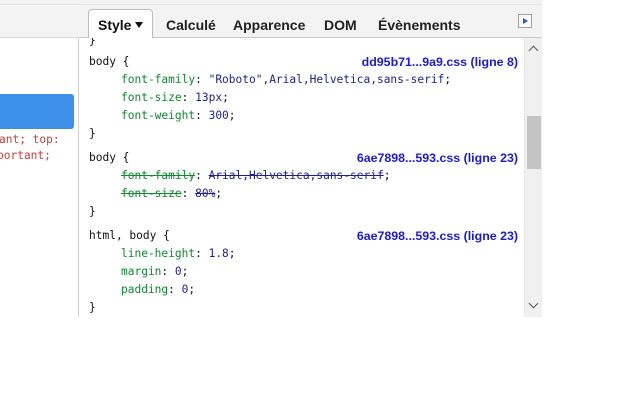 The height and width of the screenshot is (409, 640). Describe the element at coordinates (327, 79) in the screenshot. I see `declaration-value: "Roboto",Arial,Helvetica,sans-serif` at that location.